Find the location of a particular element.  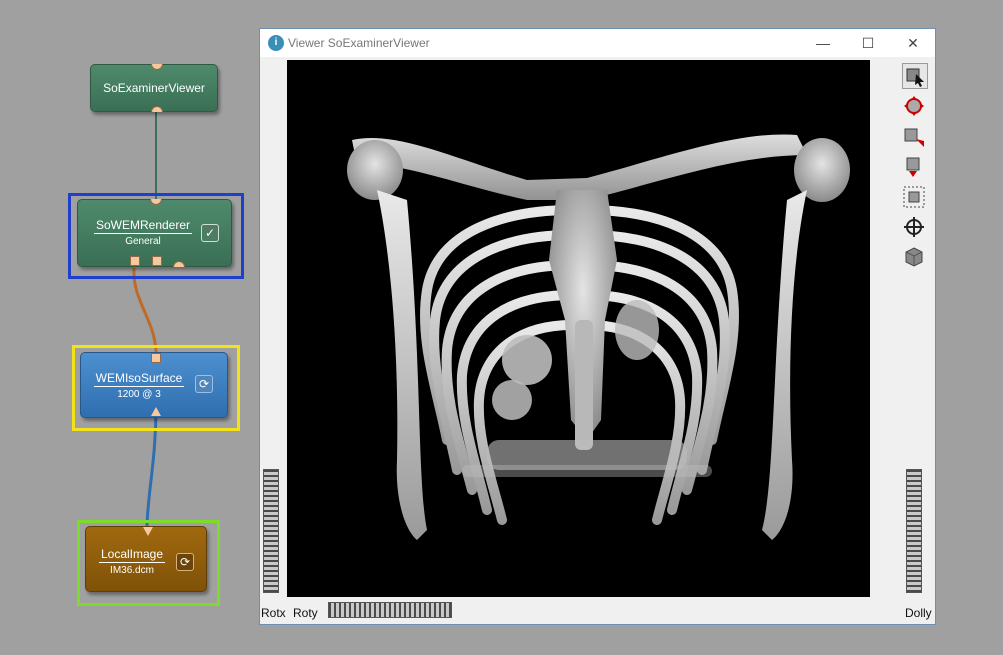

node-title: LocalImage is located at coordinates (132, 555).